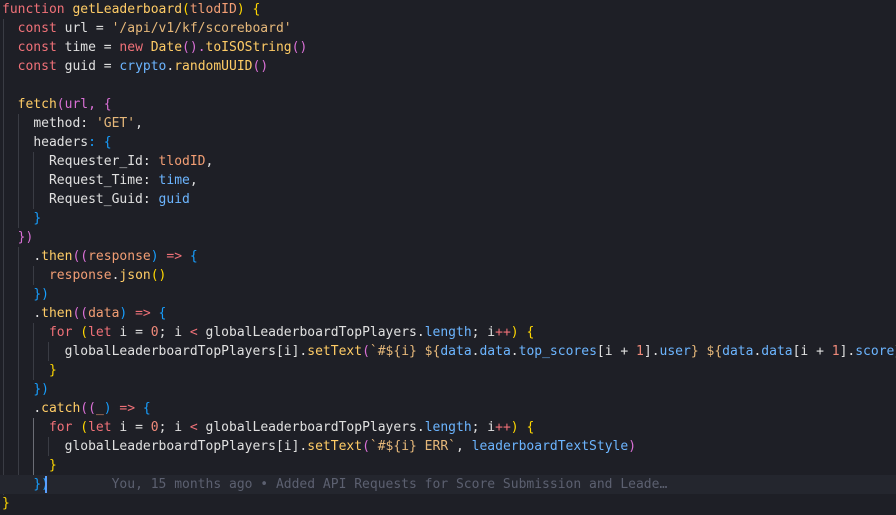 This screenshot has height=515, width=896. Describe the element at coordinates (186, 446) in the screenshot. I see `token: globalLeaderboardTopPlayers[i].` at that location.